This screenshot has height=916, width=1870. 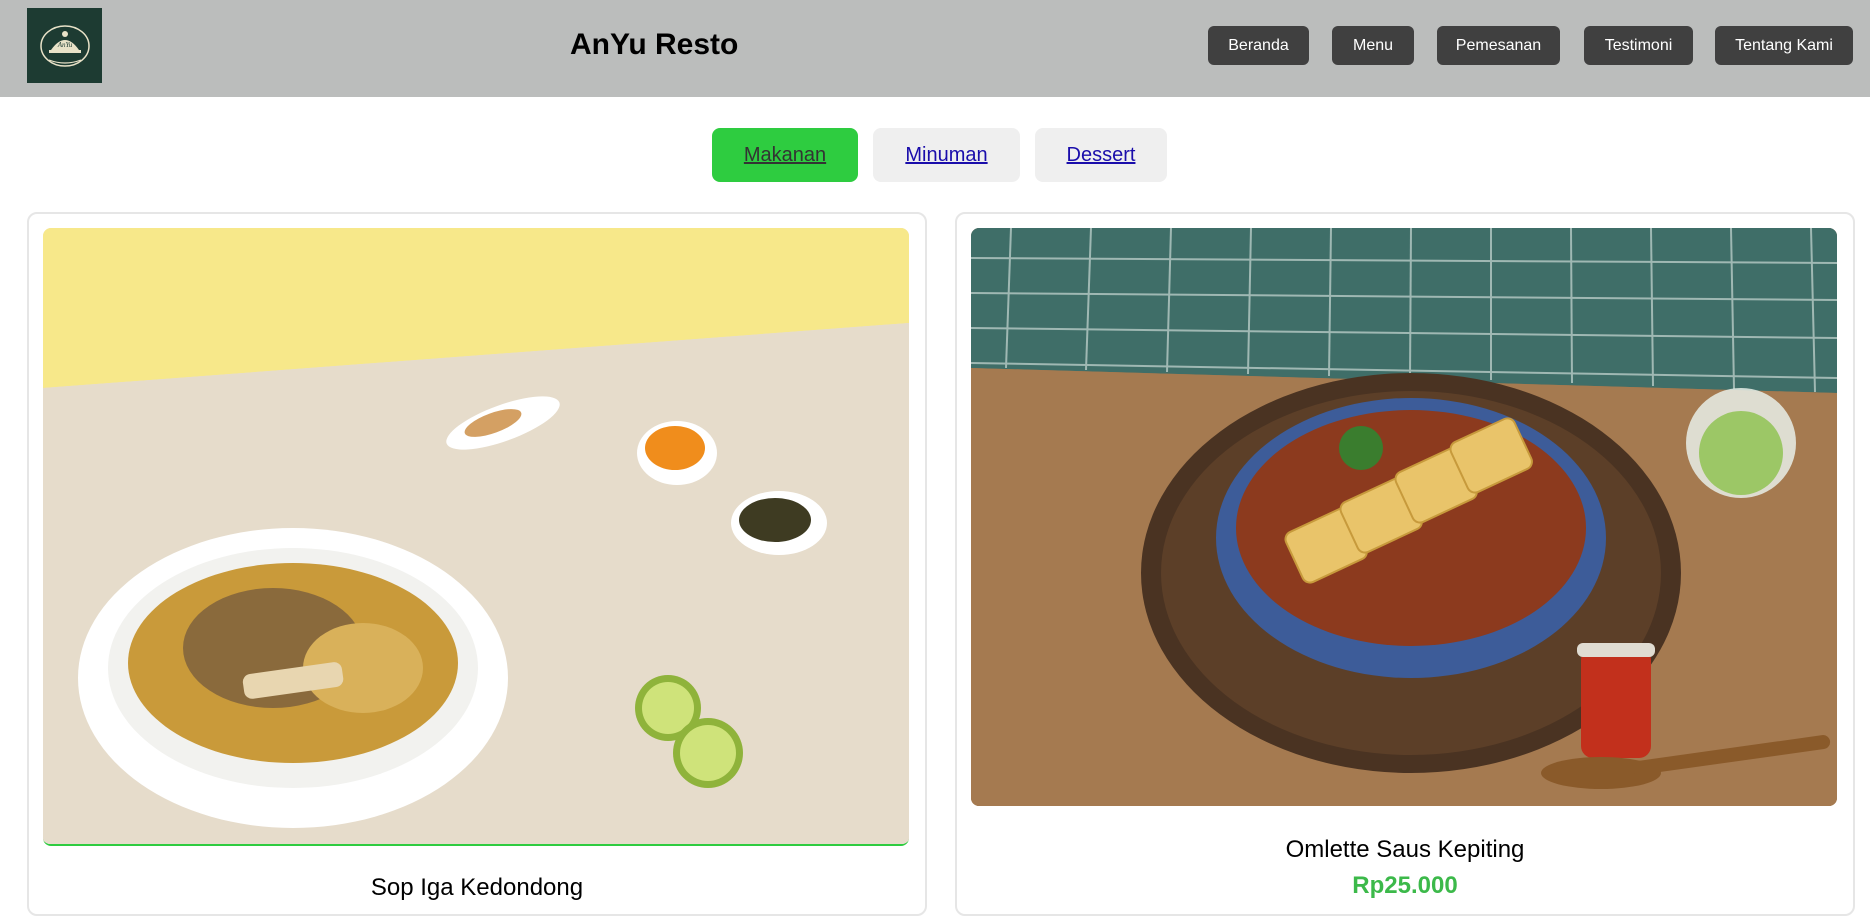 I want to click on tab-minuman: Minuman, so click(x=946, y=155).